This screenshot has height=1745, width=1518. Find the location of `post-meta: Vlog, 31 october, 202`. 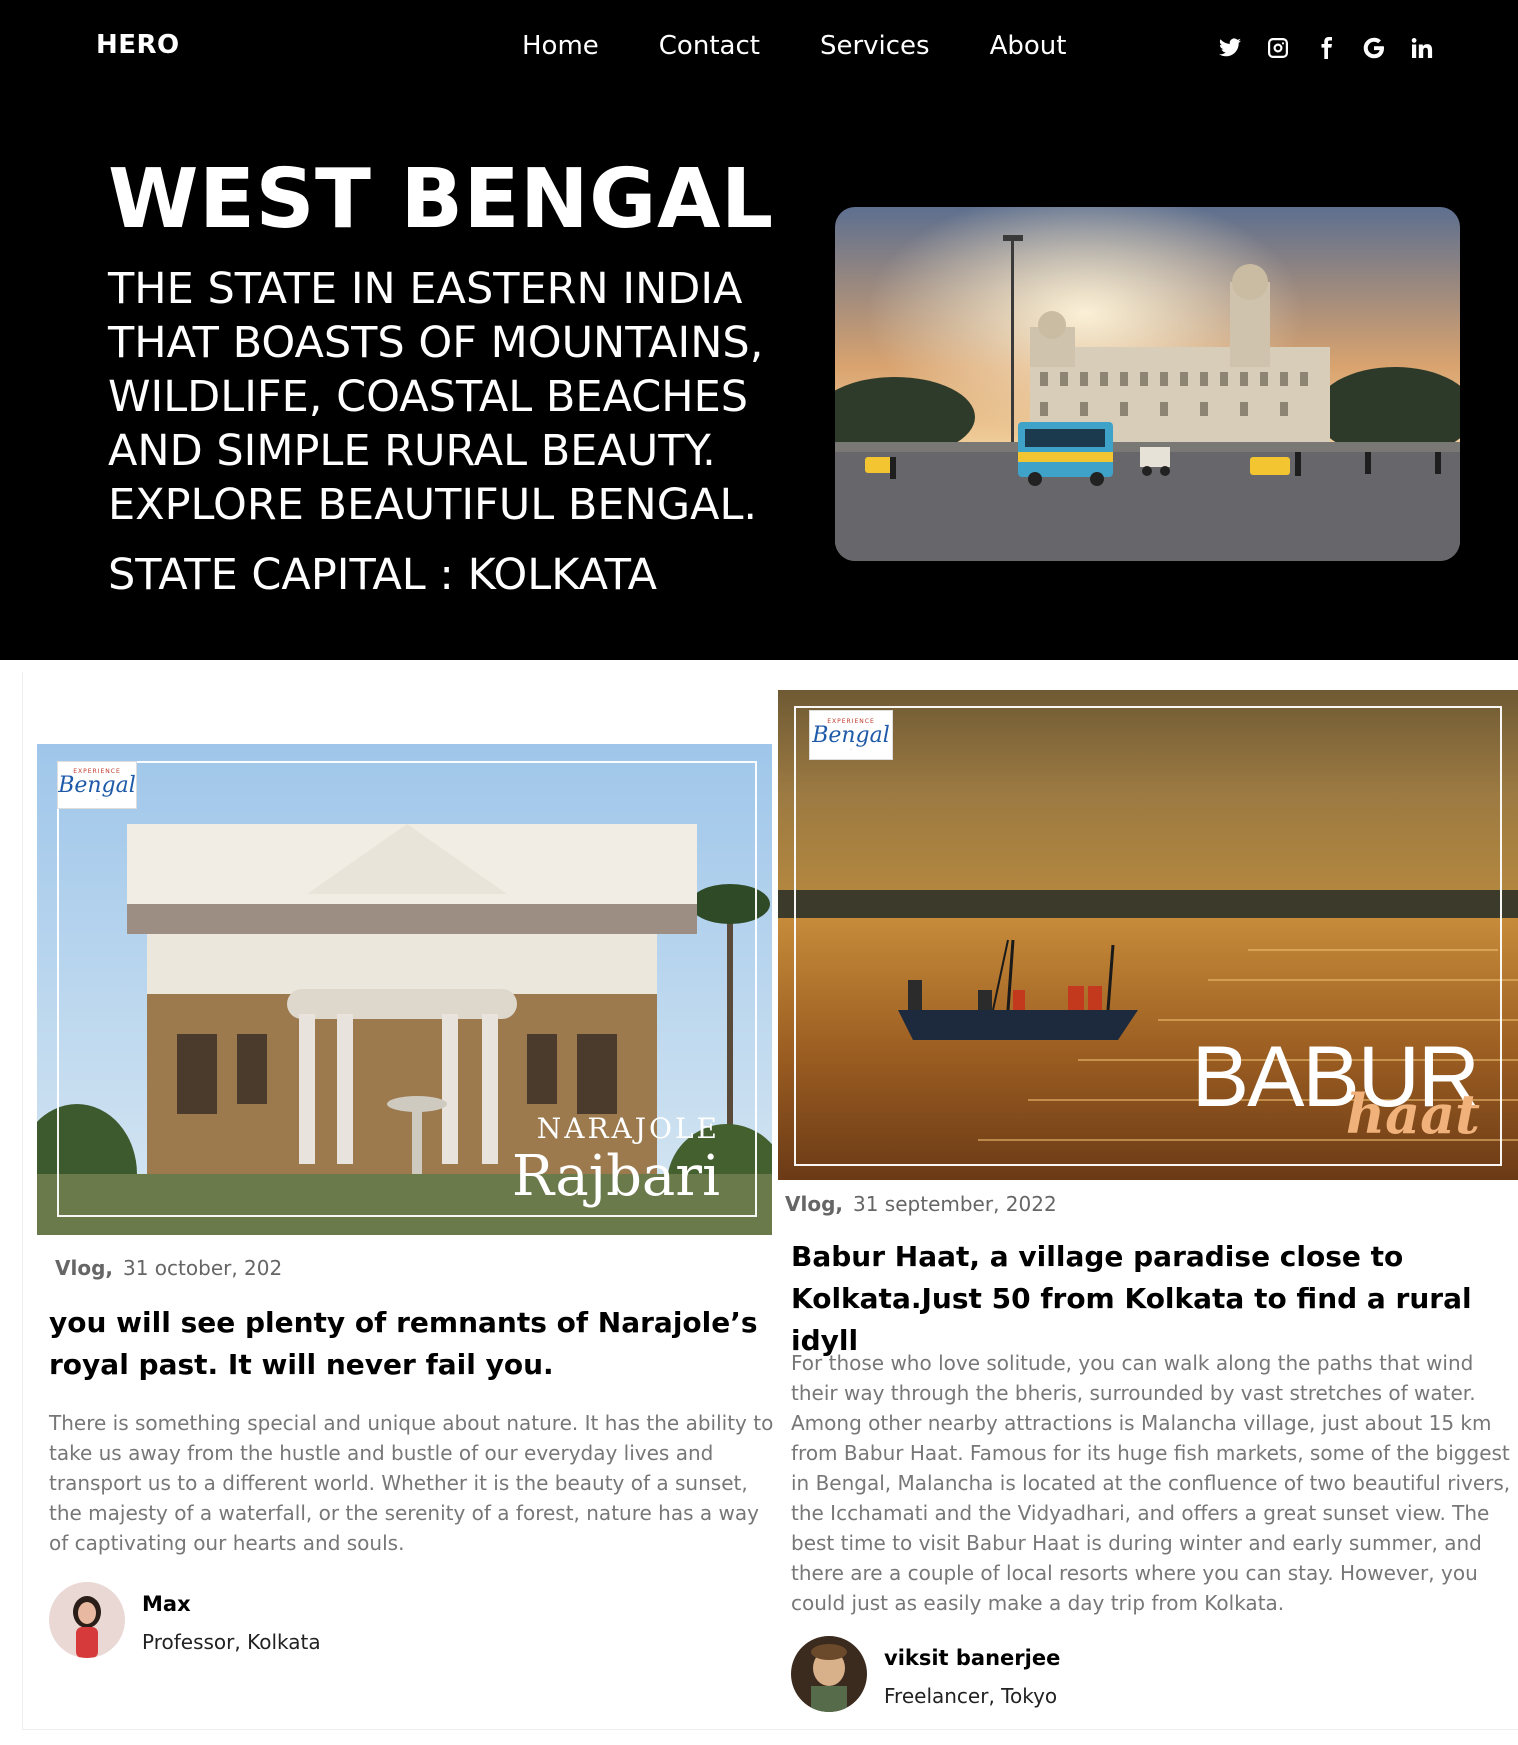

post-meta: Vlog, 31 october, 202 is located at coordinates (168, 1268).